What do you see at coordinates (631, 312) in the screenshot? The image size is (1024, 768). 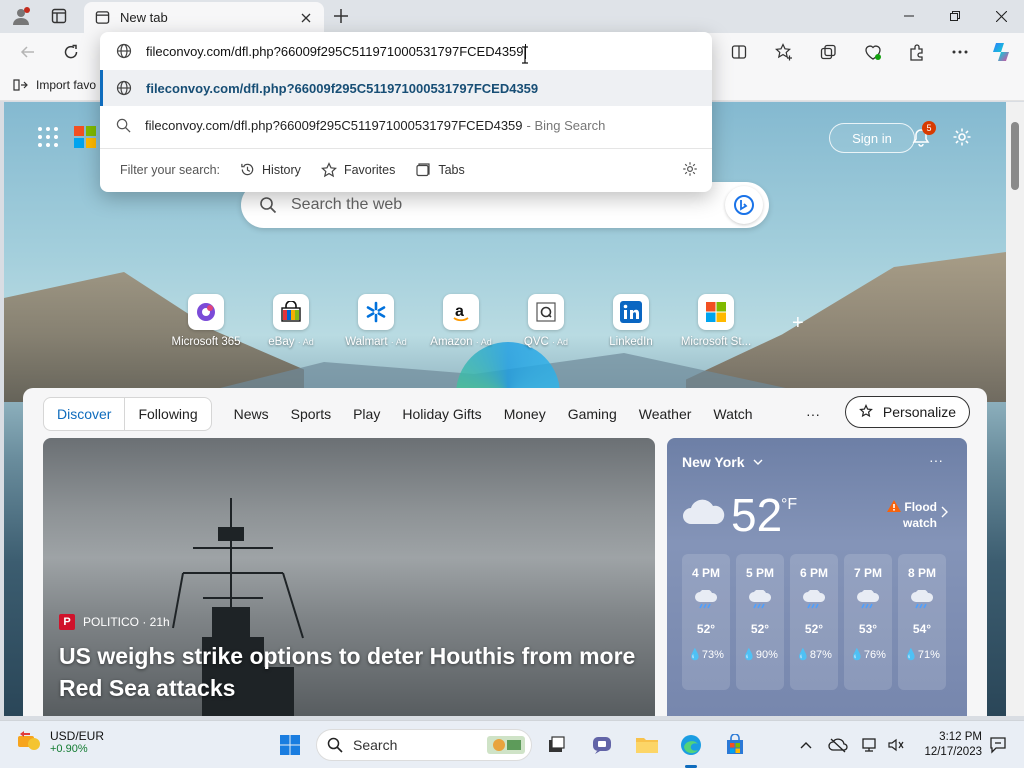 I see `linkedin-icon` at bounding box center [631, 312].